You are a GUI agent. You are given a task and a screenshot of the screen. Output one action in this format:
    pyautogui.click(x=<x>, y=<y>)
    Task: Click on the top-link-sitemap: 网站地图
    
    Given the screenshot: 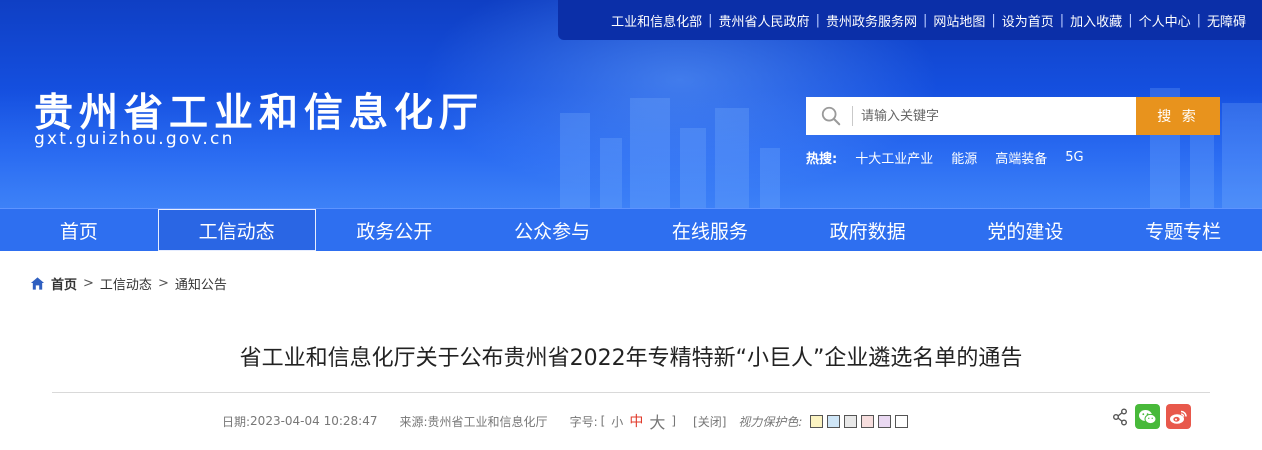 What is the action you would take?
    pyautogui.click(x=959, y=20)
    